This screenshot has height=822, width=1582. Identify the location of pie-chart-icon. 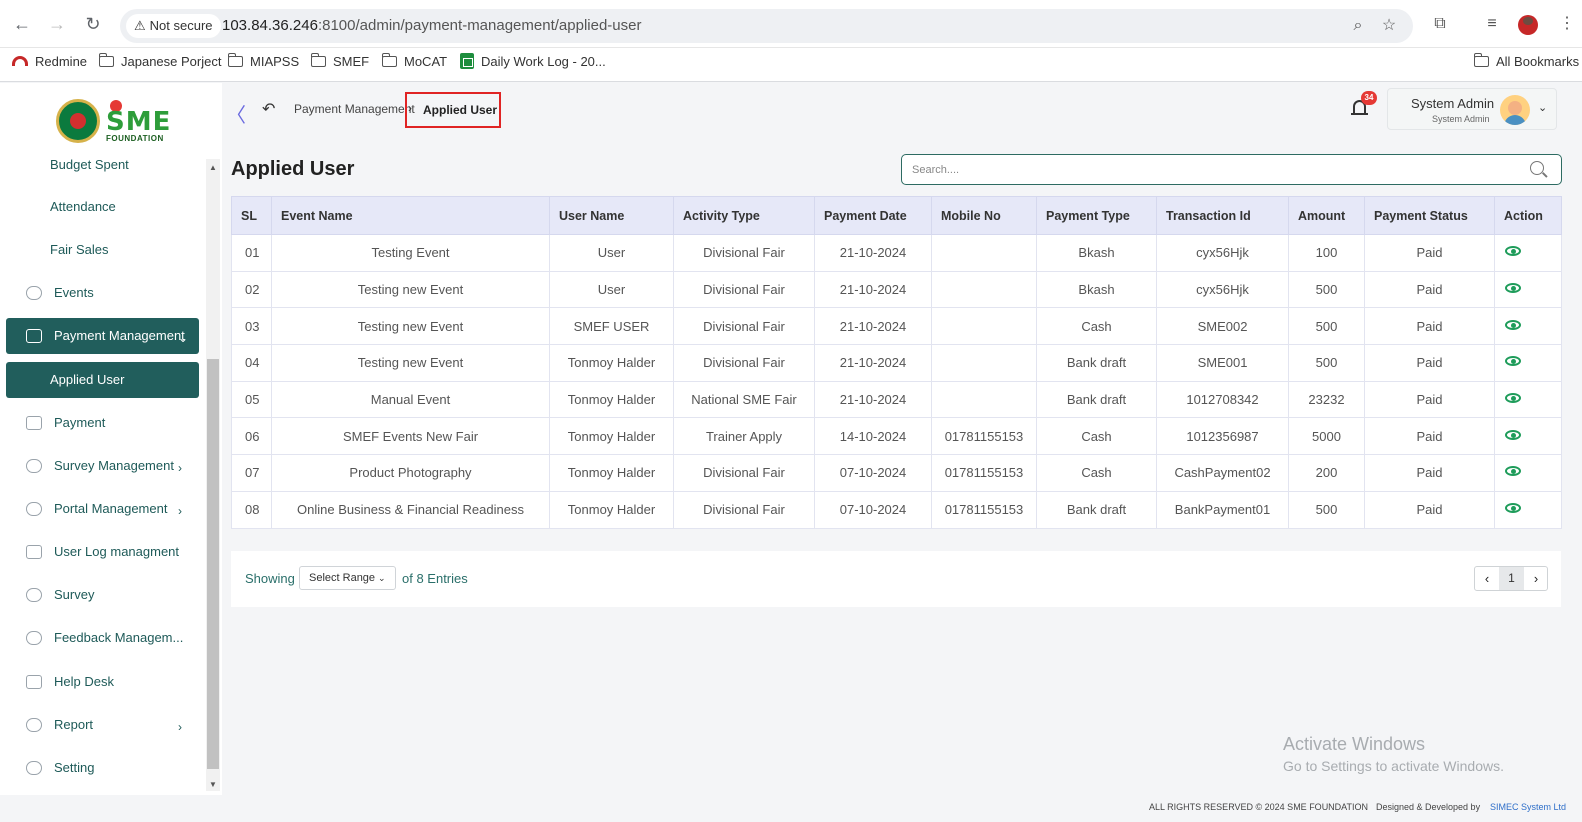
(34, 466).